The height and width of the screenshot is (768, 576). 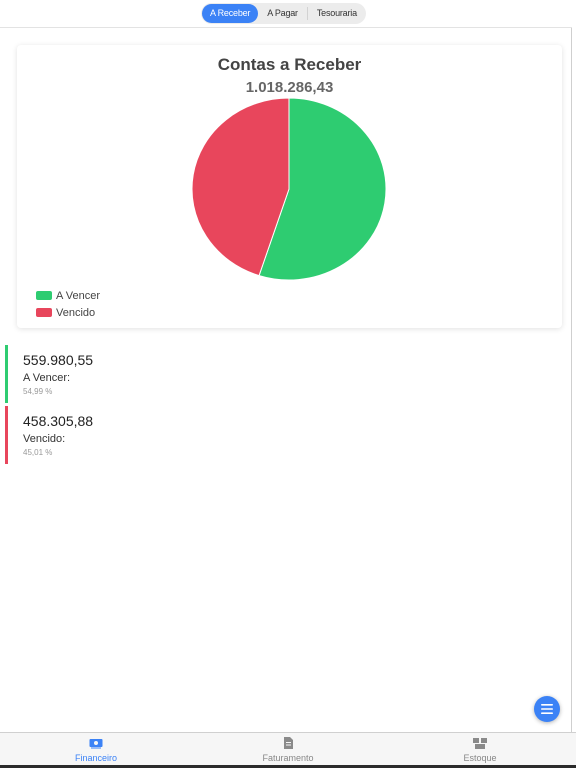 I want to click on menu-icon, so click(x=547, y=709).